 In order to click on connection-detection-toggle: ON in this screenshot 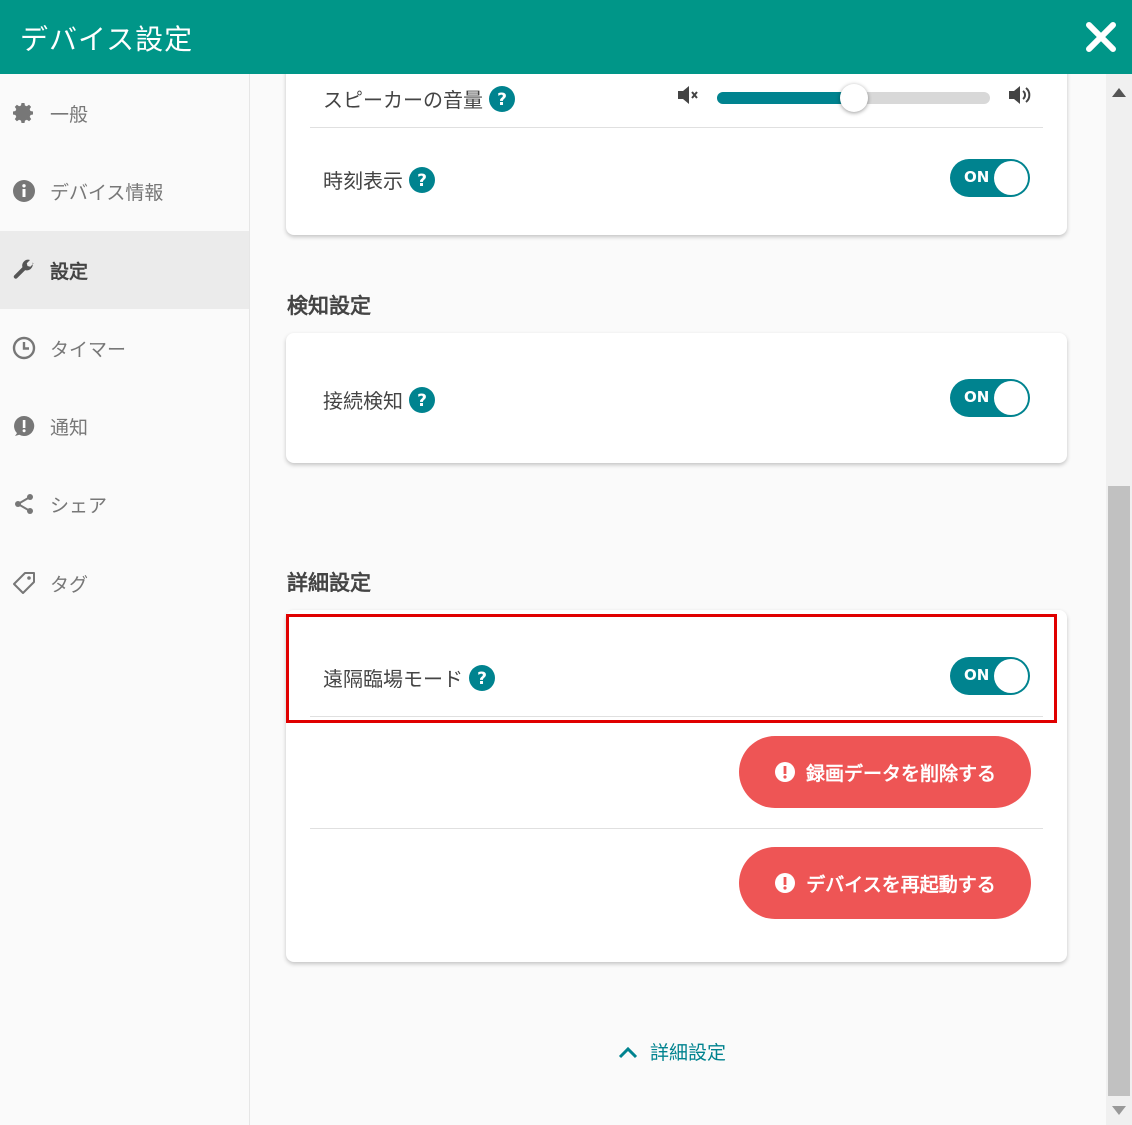, I will do `click(990, 398)`.